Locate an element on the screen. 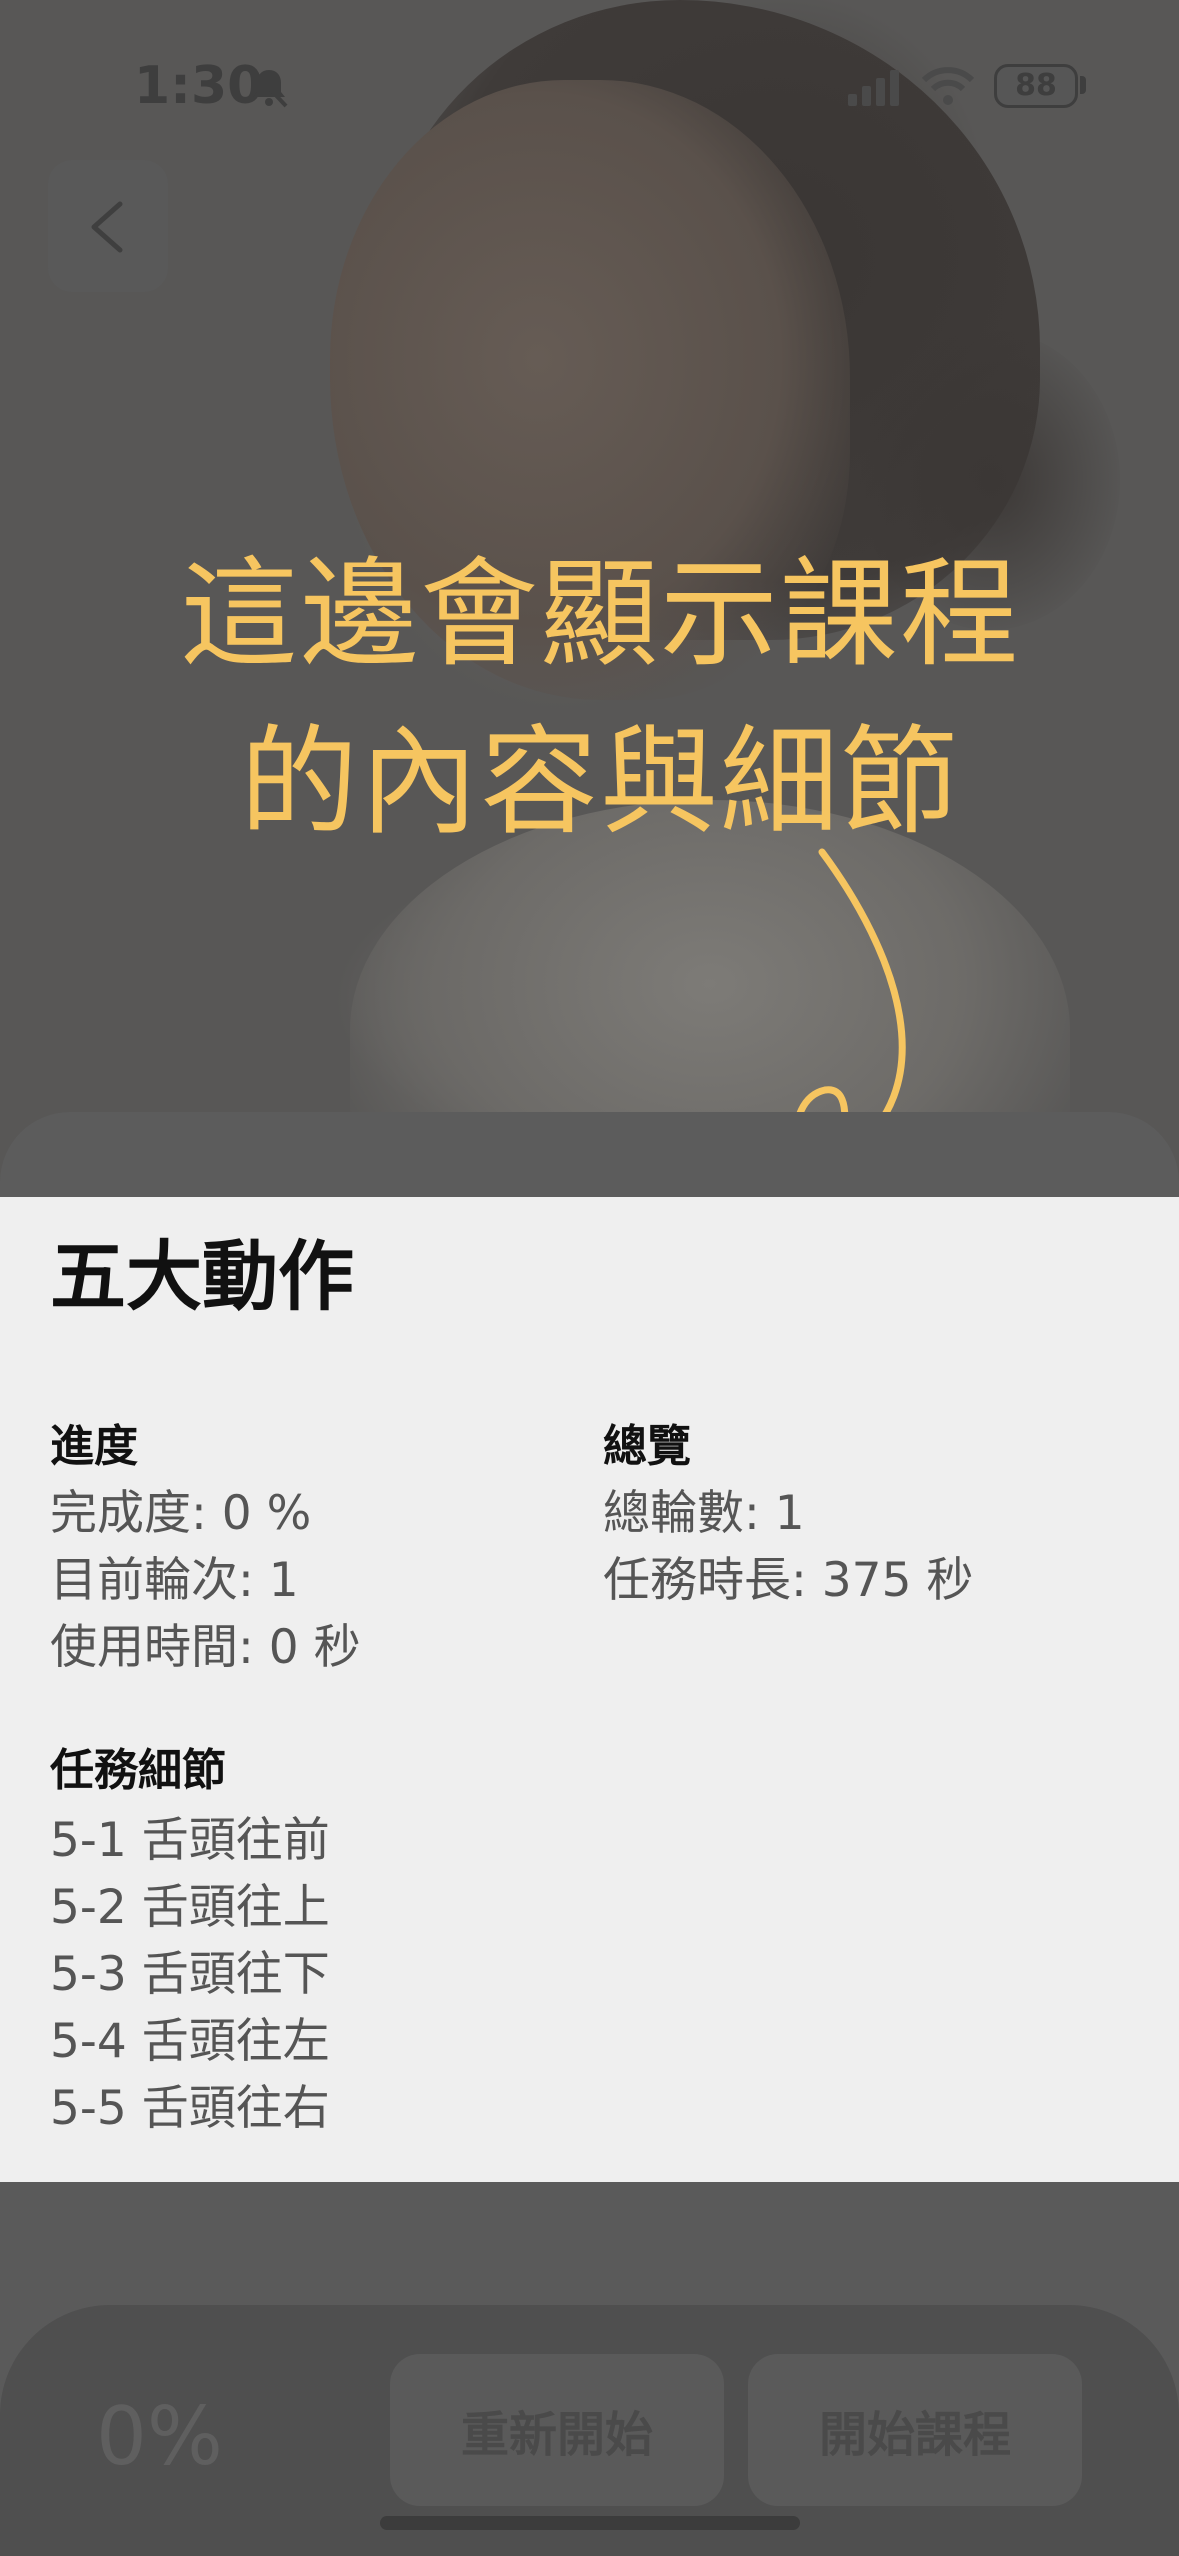  back-button is located at coordinates (108, 226).